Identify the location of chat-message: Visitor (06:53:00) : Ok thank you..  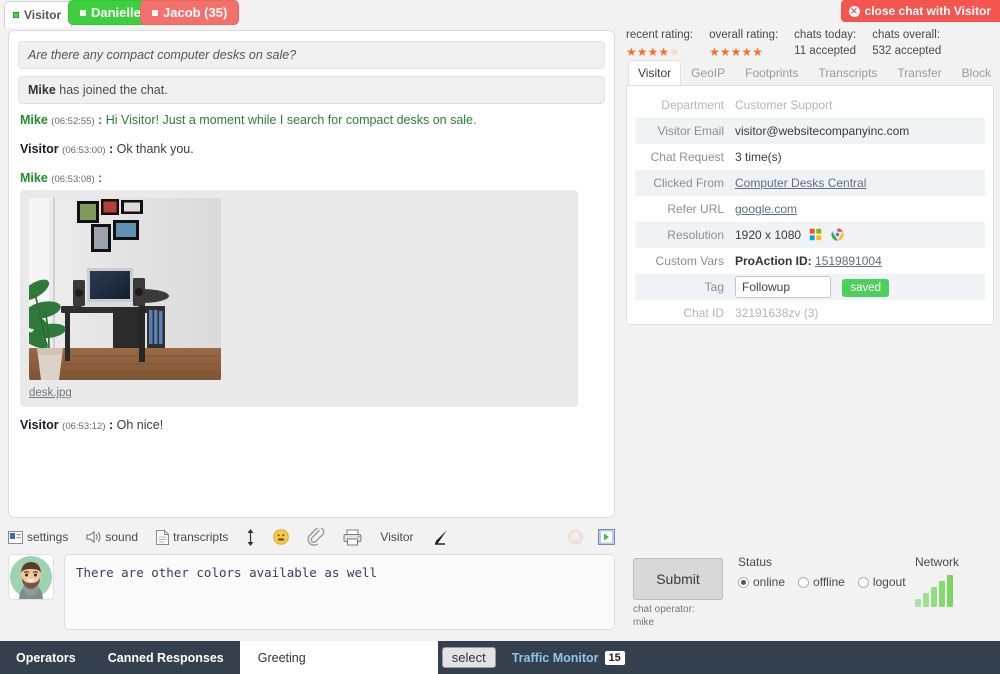
(312, 149).